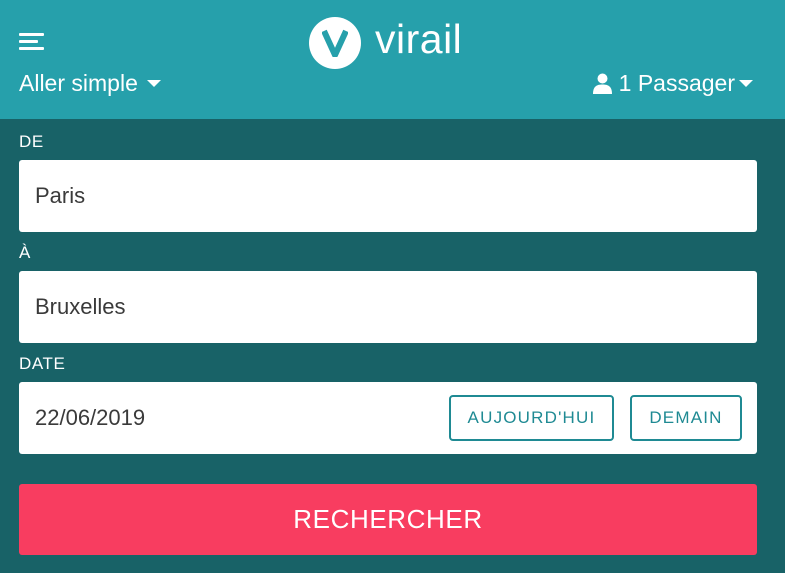 The height and width of the screenshot is (573, 785). What do you see at coordinates (419, 38) in the screenshot?
I see `logo-text: virail` at bounding box center [419, 38].